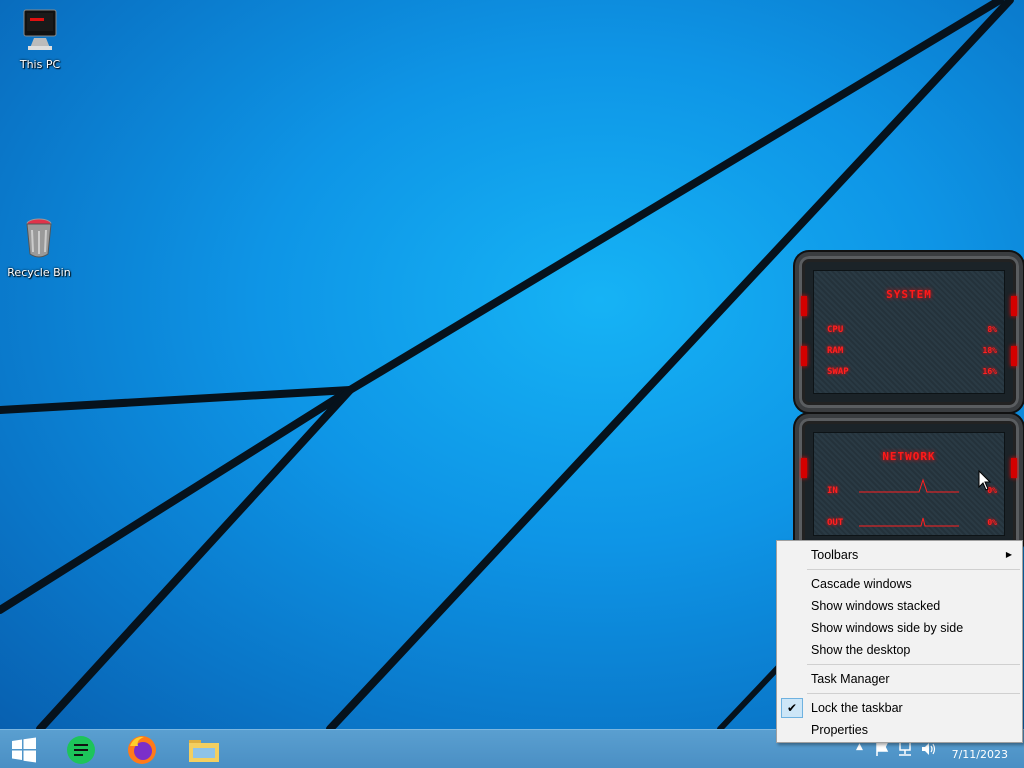  What do you see at coordinates (899, 555) in the screenshot?
I see `menu-item-toolbars: Toolbars ▶` at bounding box center [899, 555].